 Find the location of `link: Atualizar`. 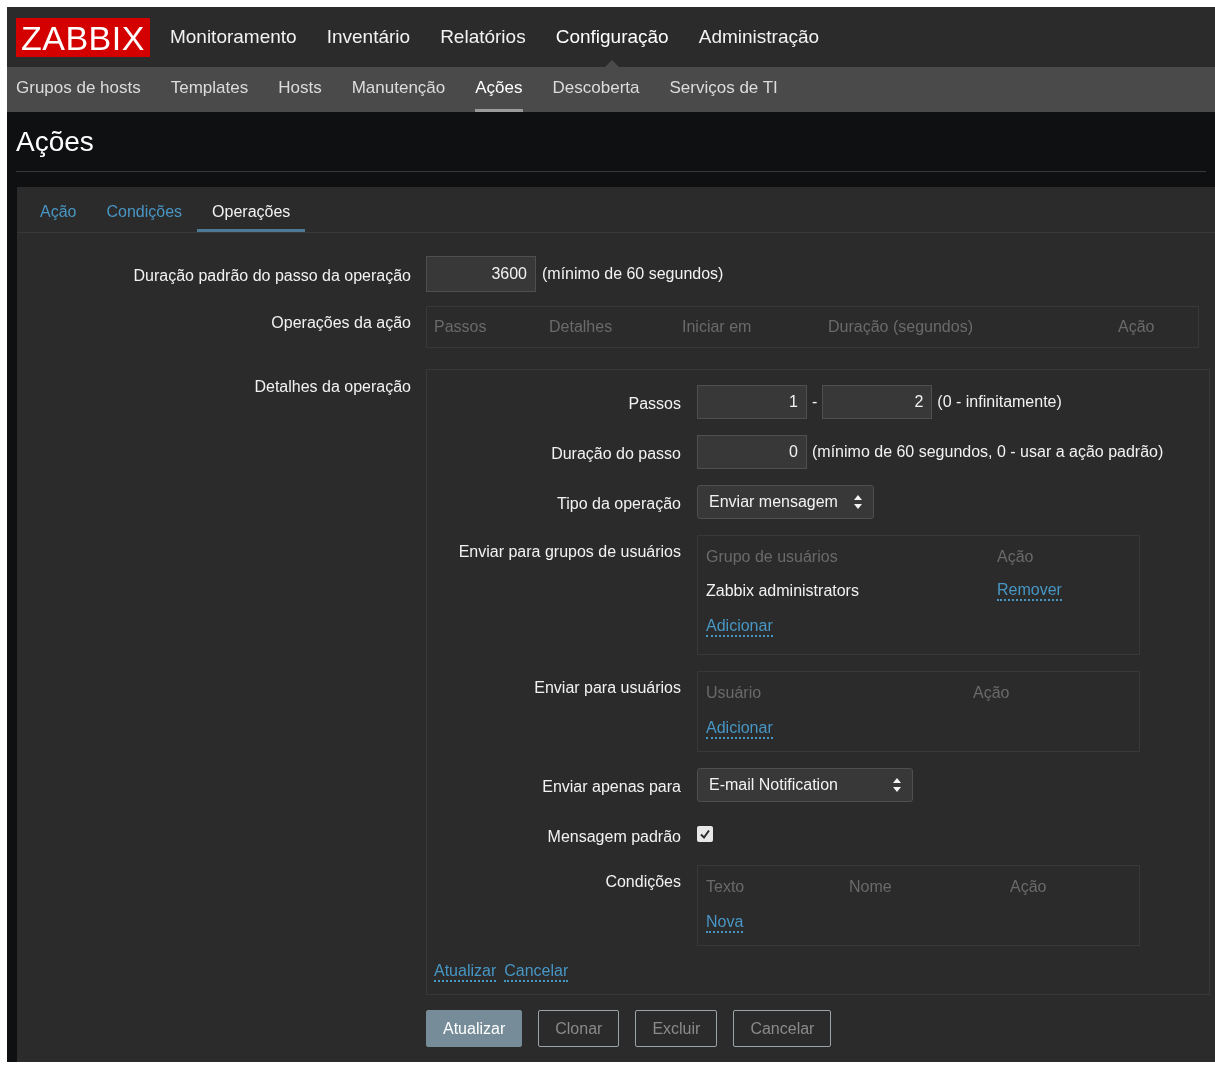

link: Atualizar is located at coordinates (465, 972).